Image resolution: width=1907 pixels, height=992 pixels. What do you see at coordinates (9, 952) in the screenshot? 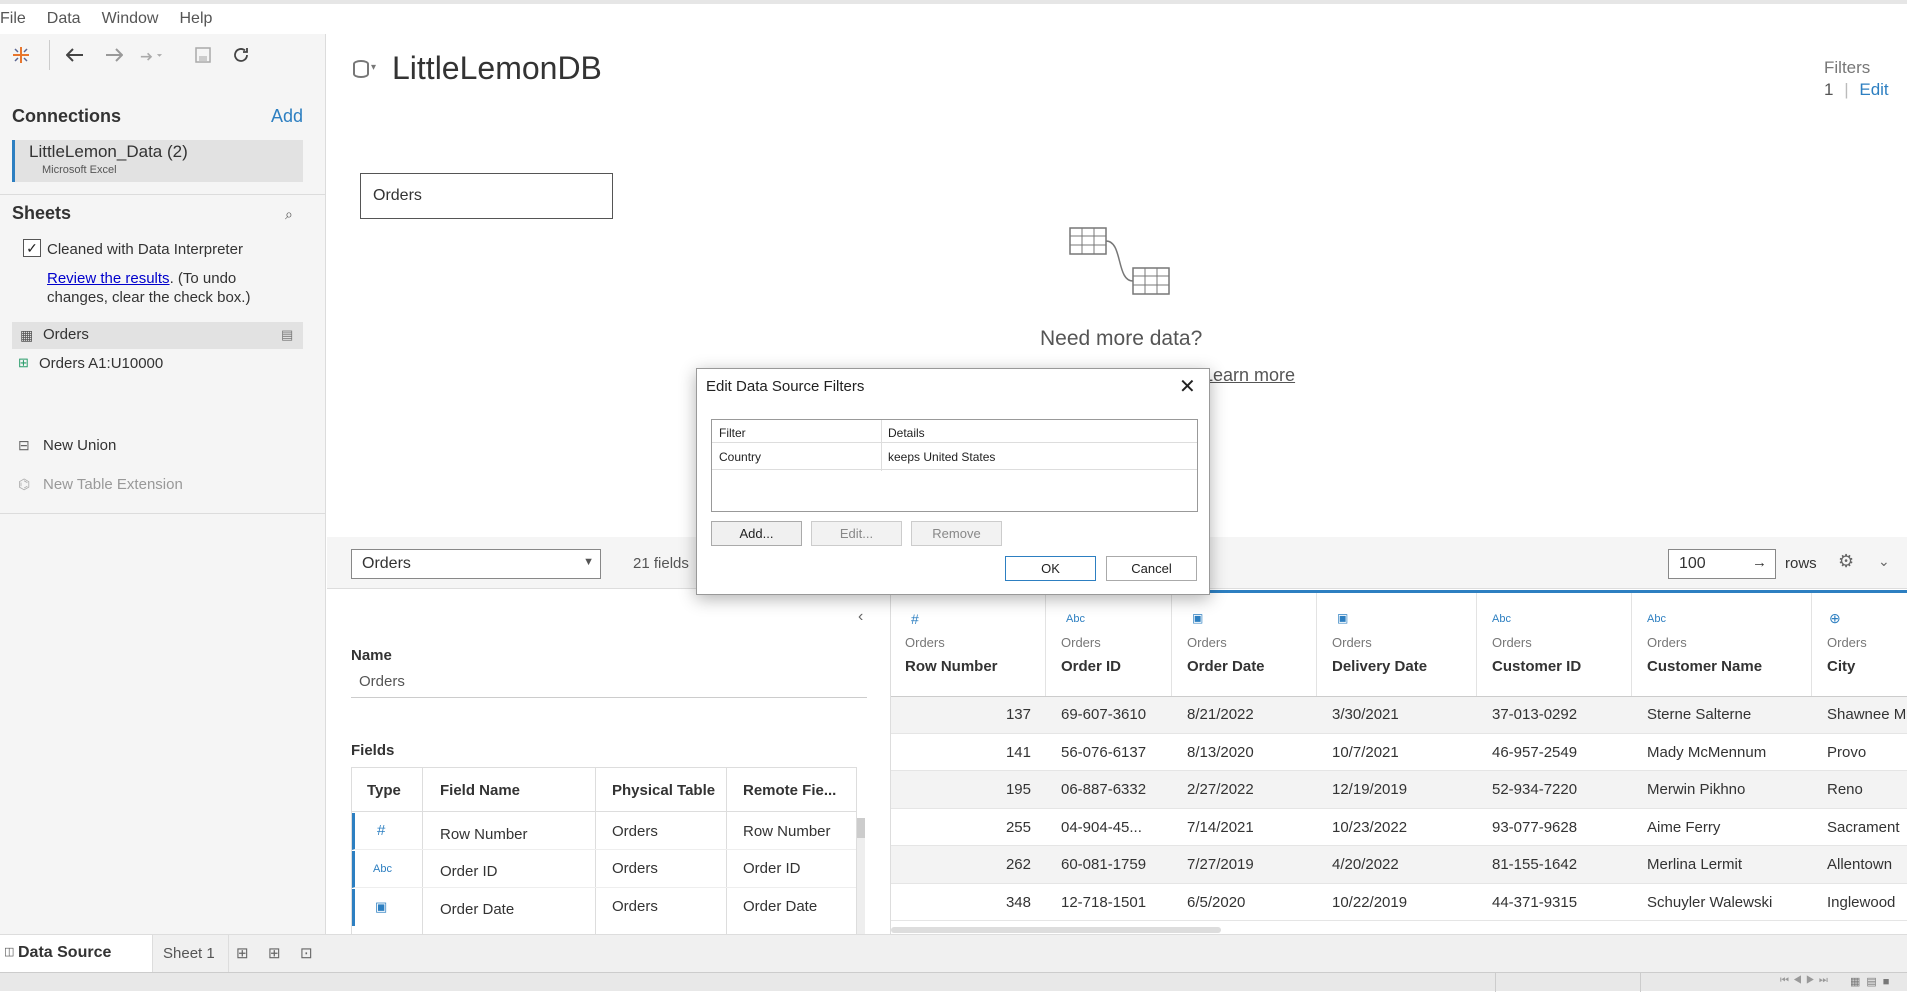
I see `database-icon: ◫` at bounding box center [9, 952].